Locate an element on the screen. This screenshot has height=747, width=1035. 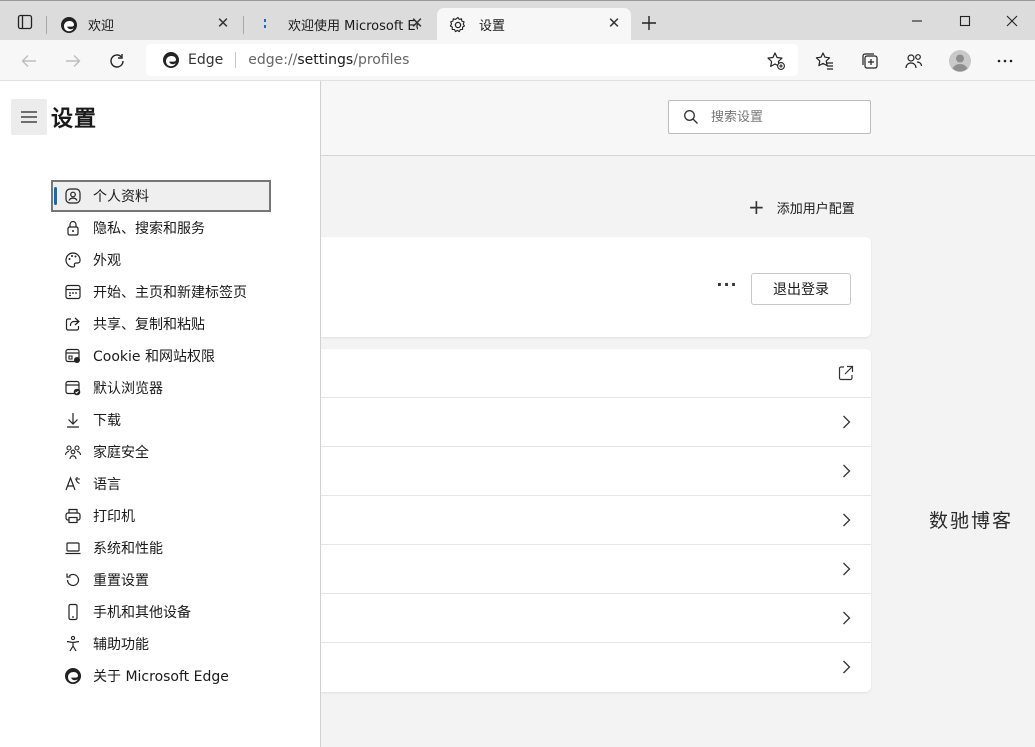
more-horizontal-icon is located at coordinates (1005, 61).